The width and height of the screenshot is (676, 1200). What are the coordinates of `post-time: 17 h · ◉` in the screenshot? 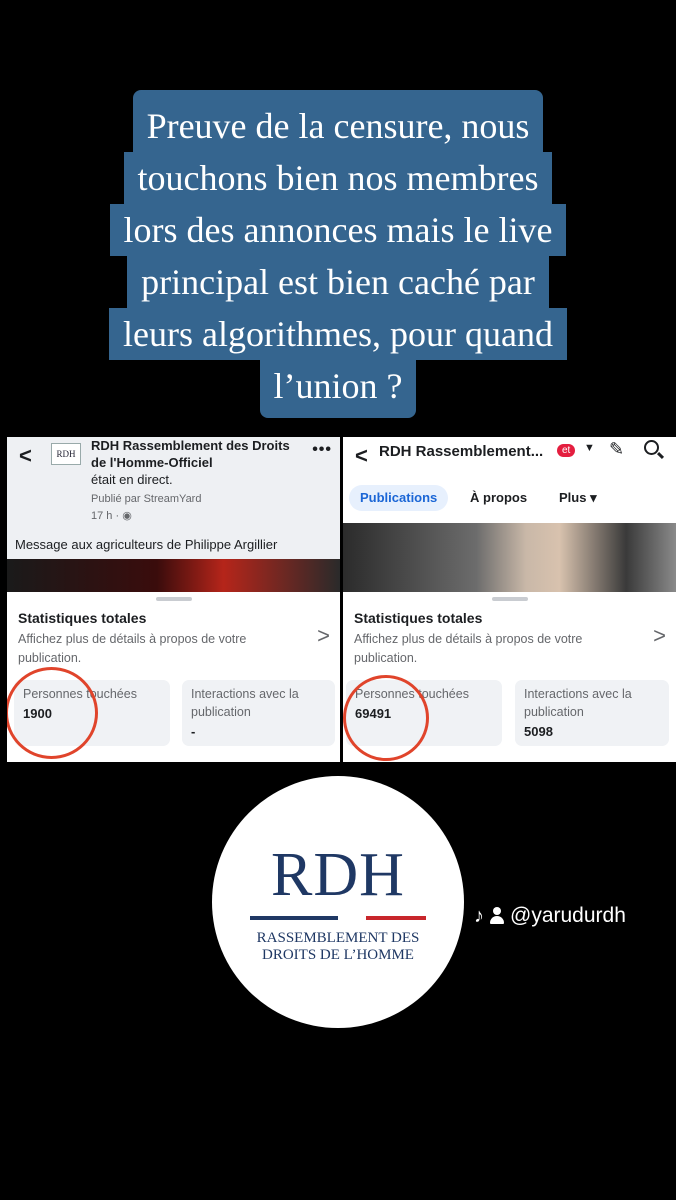 It's located at (111, 515).